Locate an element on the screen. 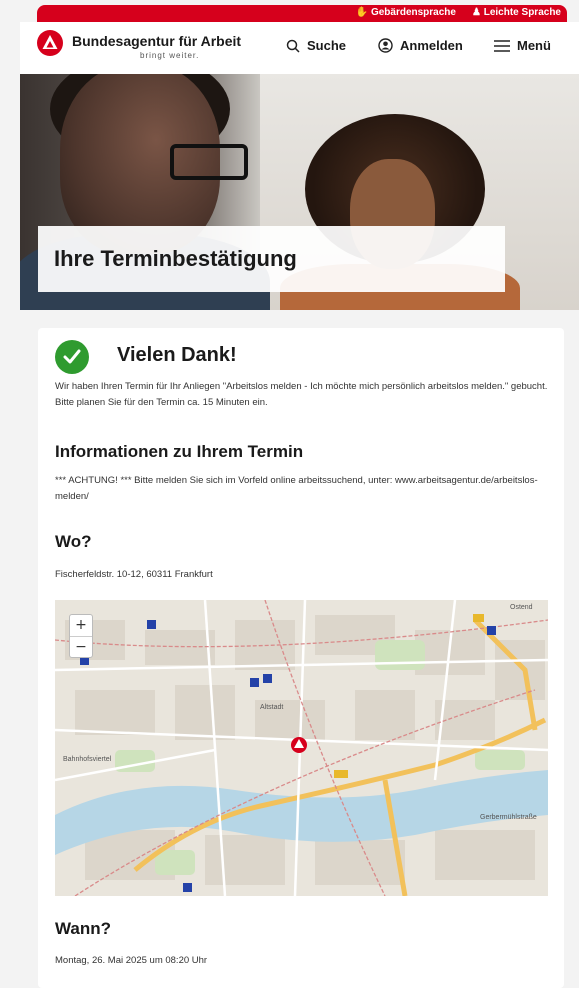  success-check-icon is located at coordinates (72, 357).